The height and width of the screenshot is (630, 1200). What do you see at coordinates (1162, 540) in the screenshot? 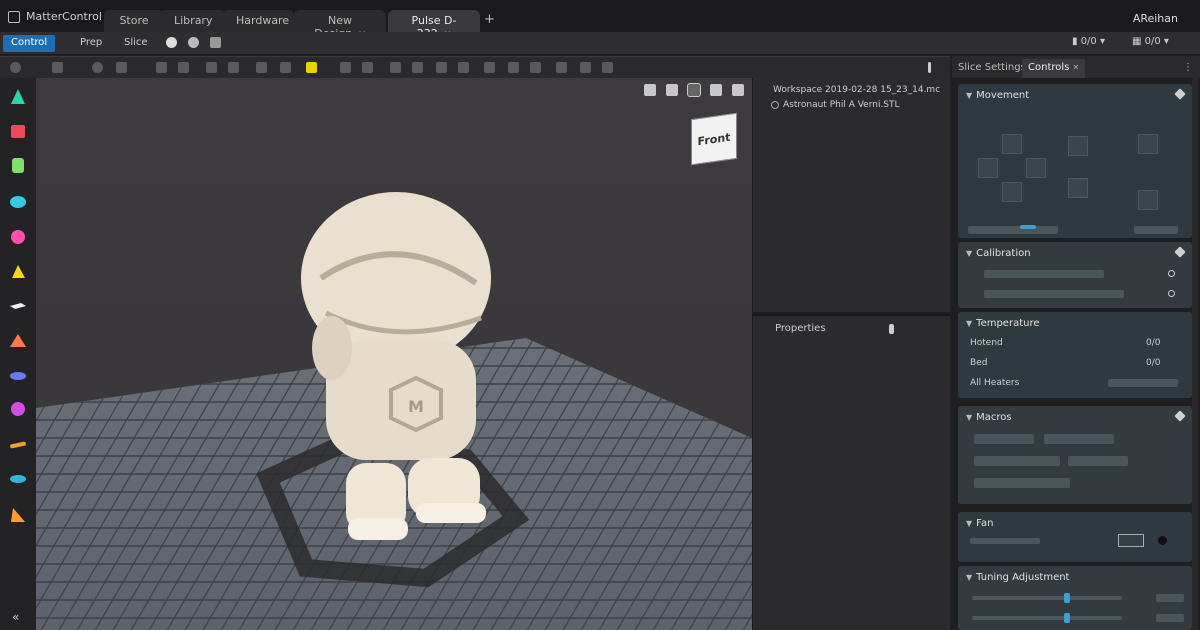
I see `fan-toggle` at bounding box center [1162, 540].